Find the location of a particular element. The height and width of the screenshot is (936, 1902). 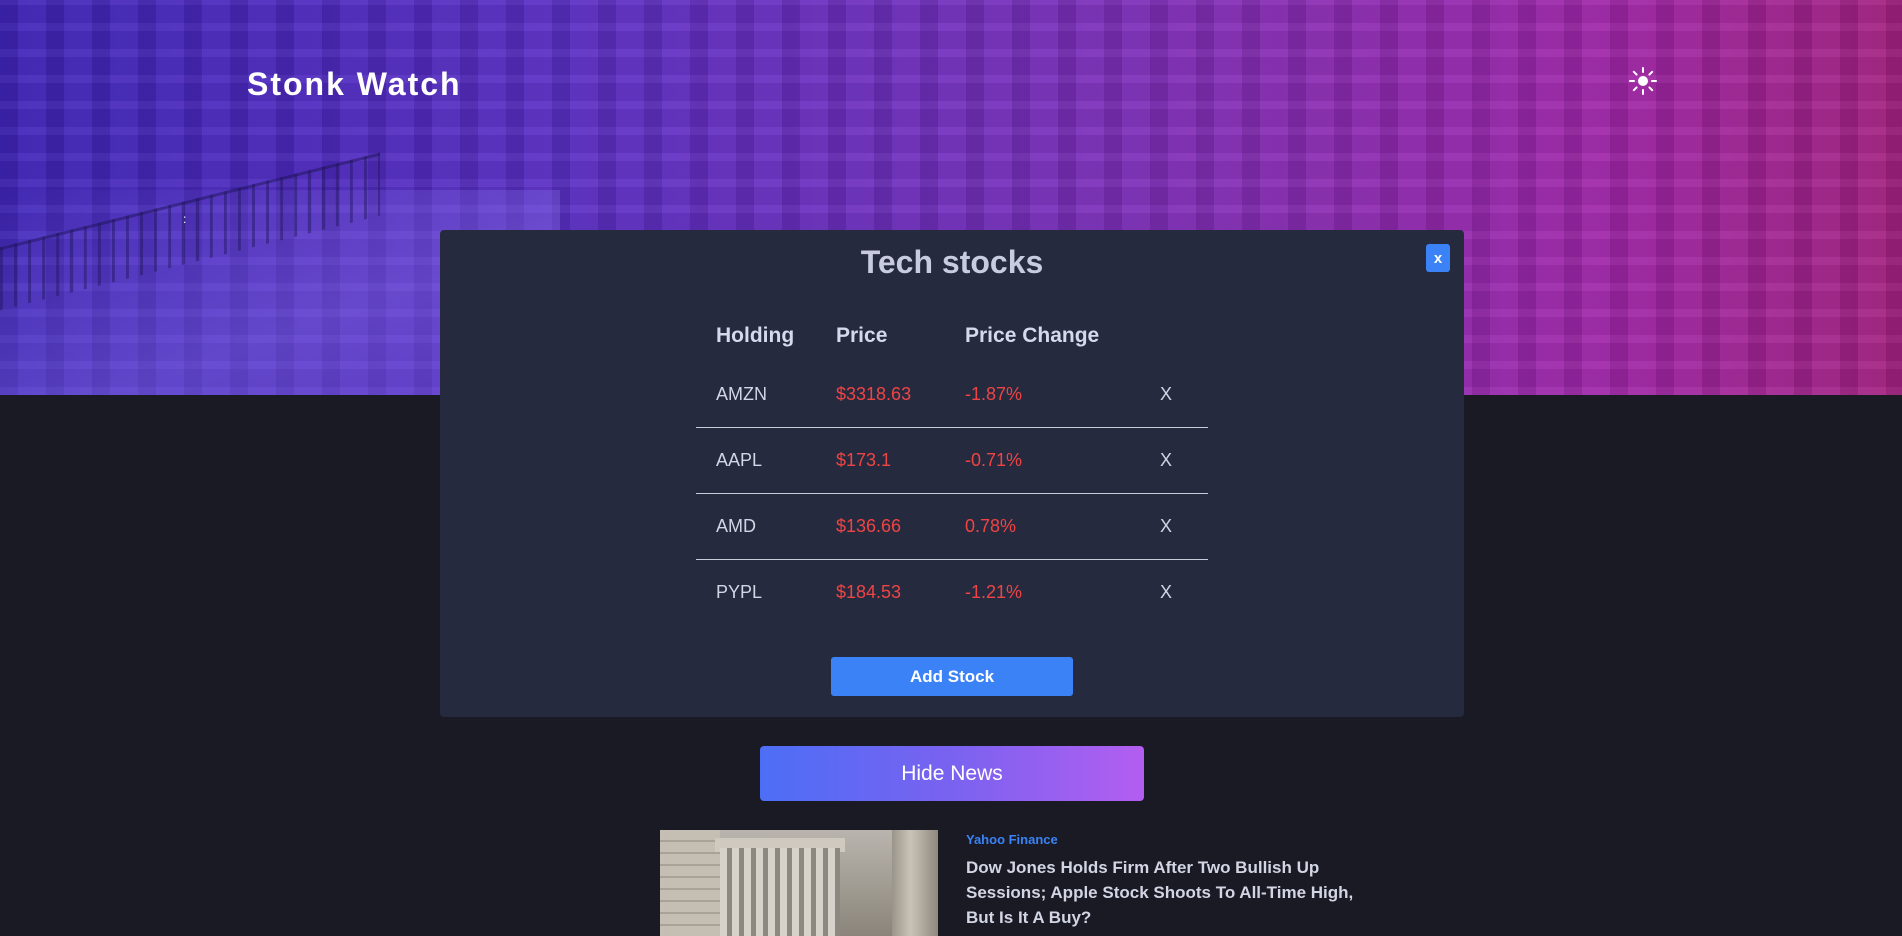

holding-price-change: 0.78% is located at coordinates (991, 526).